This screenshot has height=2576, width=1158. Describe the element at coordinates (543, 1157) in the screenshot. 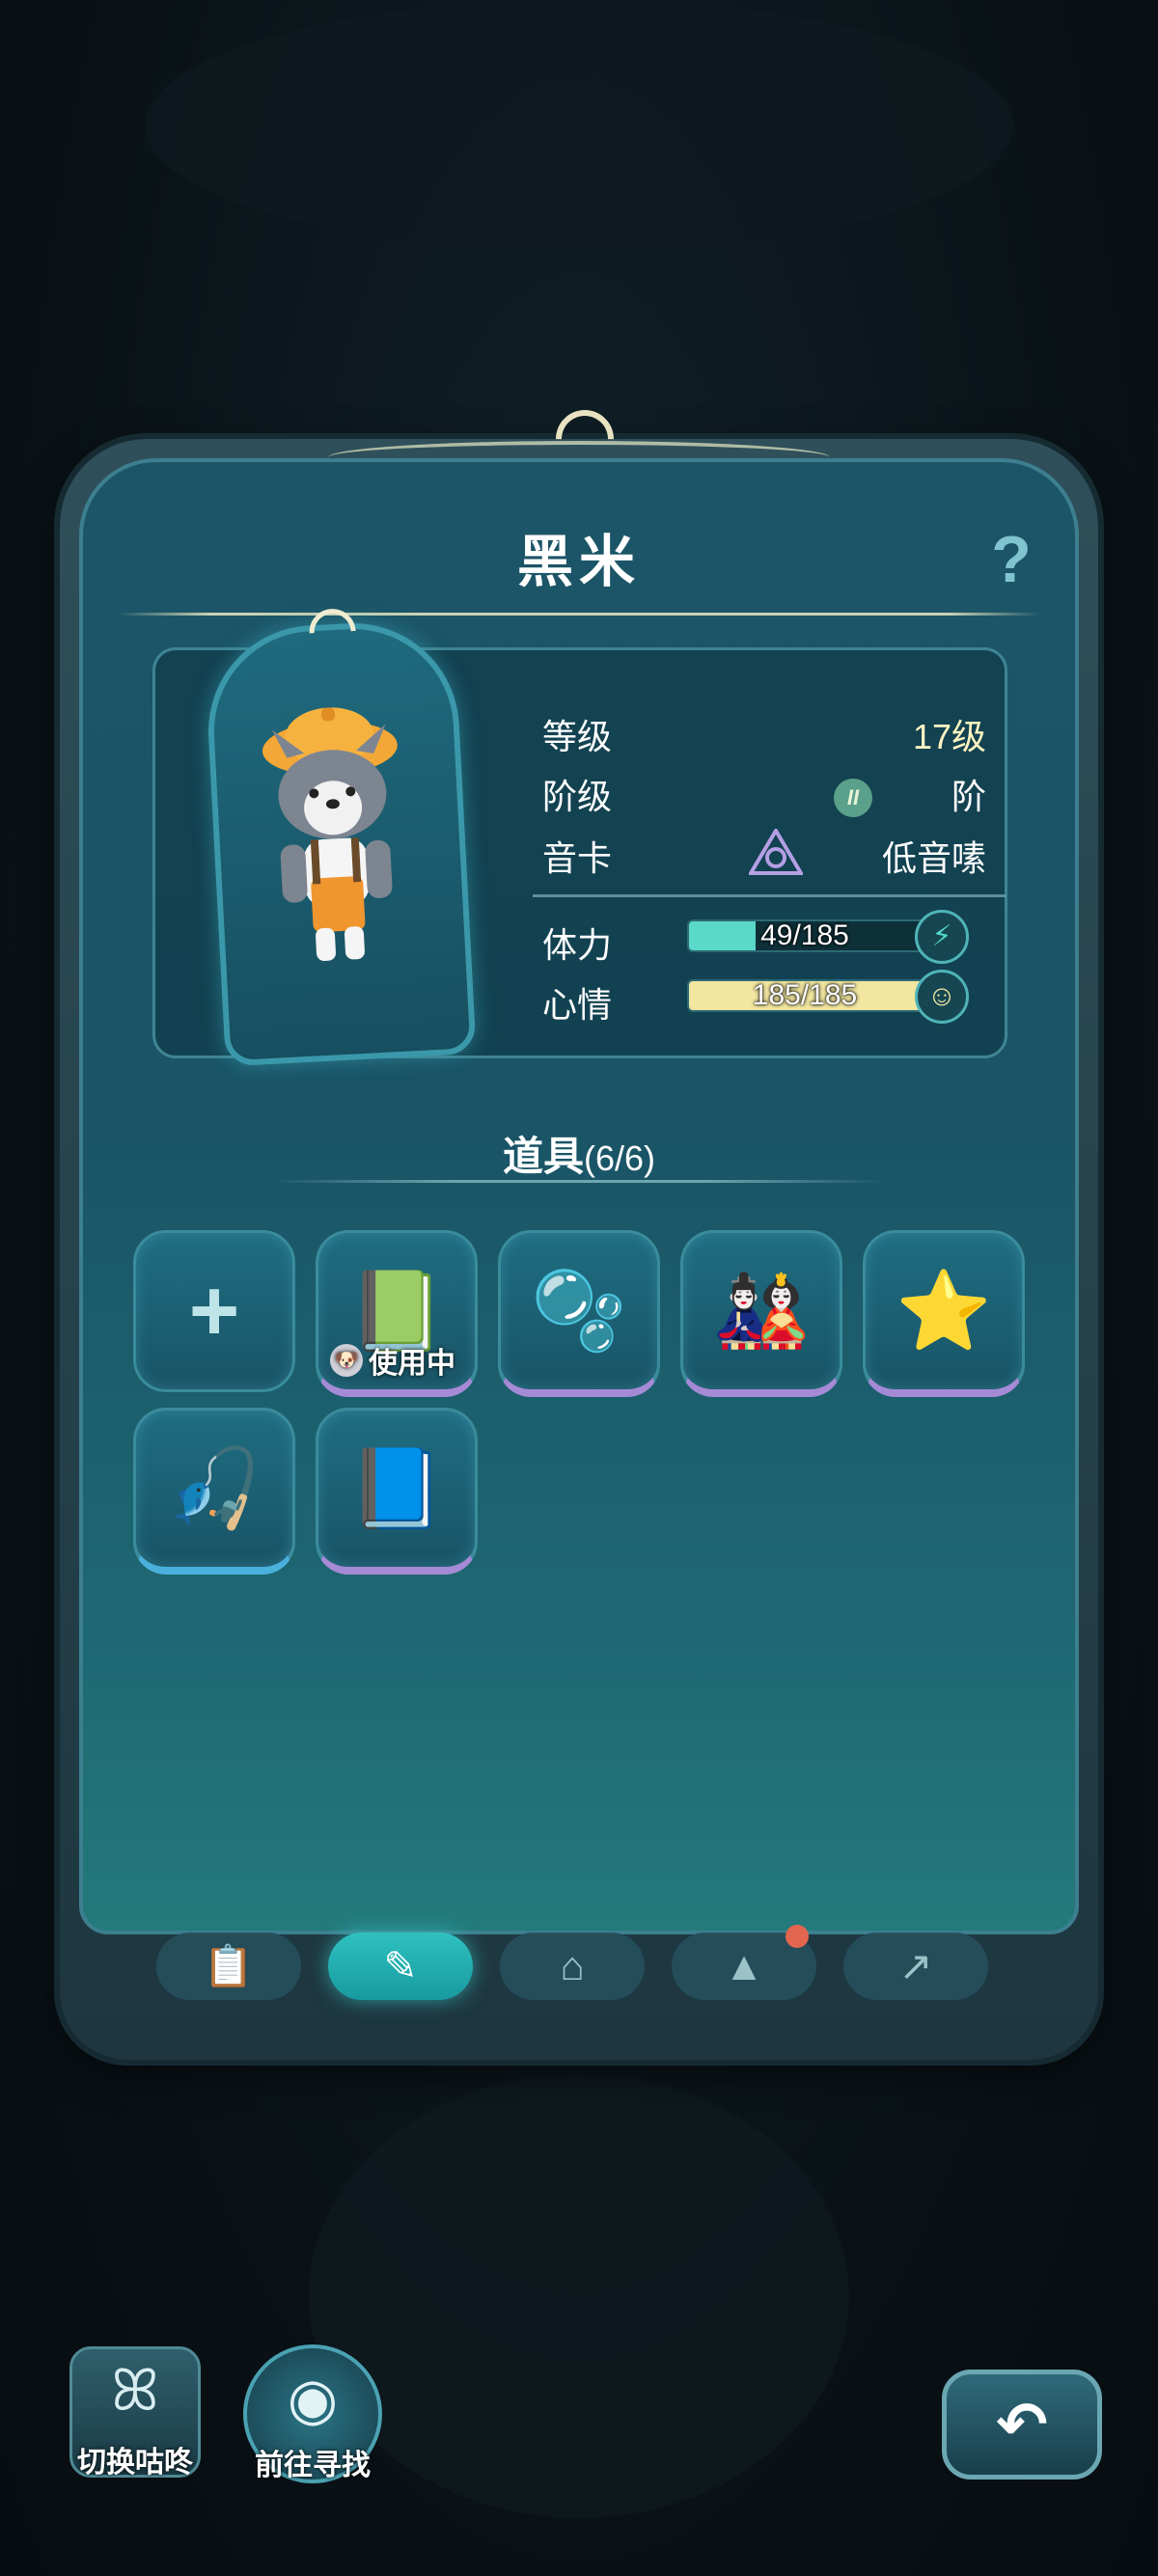

I see `items-title: 道具` at that location.